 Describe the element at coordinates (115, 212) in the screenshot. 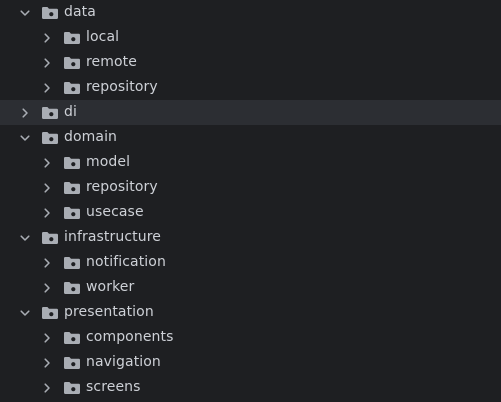

I see `tree-item-label: usecase` at that location.